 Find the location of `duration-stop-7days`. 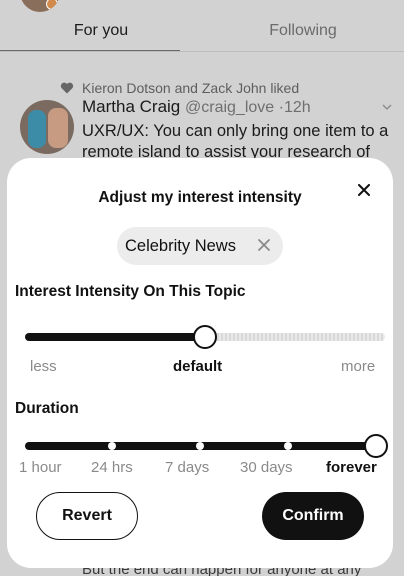

duration-stop-7days is located at coordinates (200, 446).